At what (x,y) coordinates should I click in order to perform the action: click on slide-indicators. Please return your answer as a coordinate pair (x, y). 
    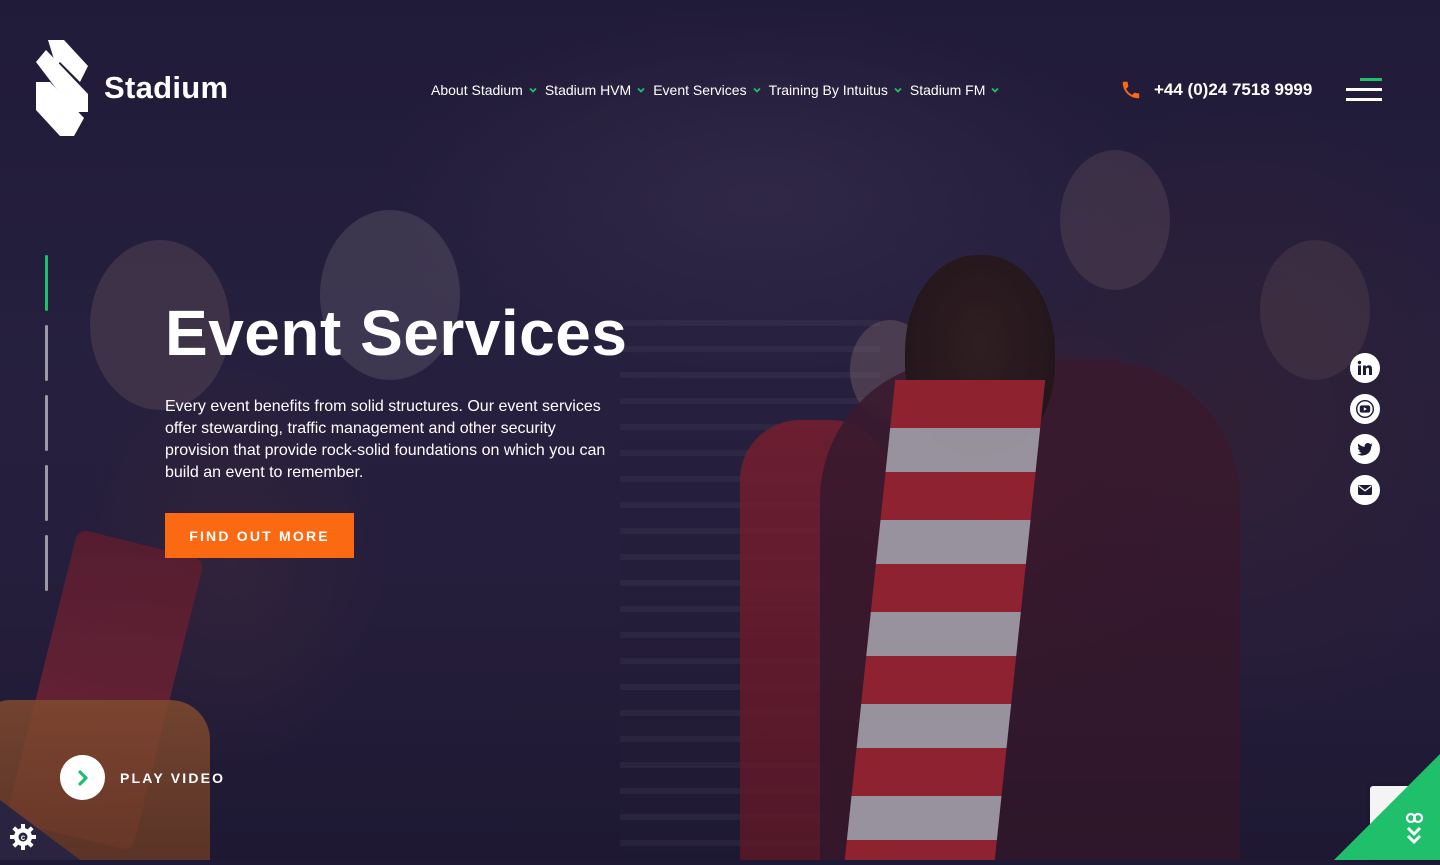
    Looking at the image, I should click on (48, 430).